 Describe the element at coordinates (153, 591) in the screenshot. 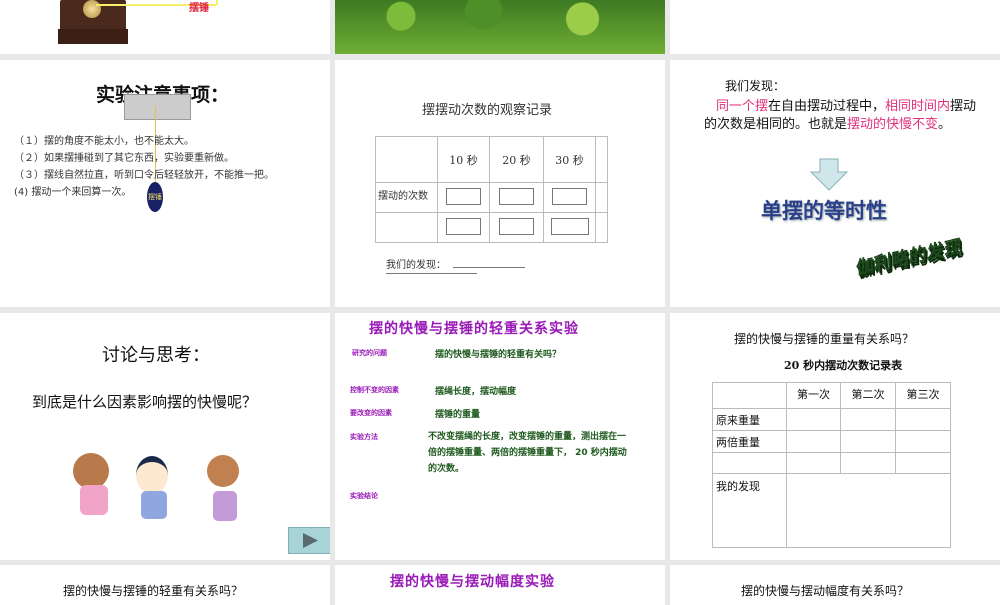

I see `slide-title: 摆的快慢与摆锤的轻重有关系吗？` at that location.